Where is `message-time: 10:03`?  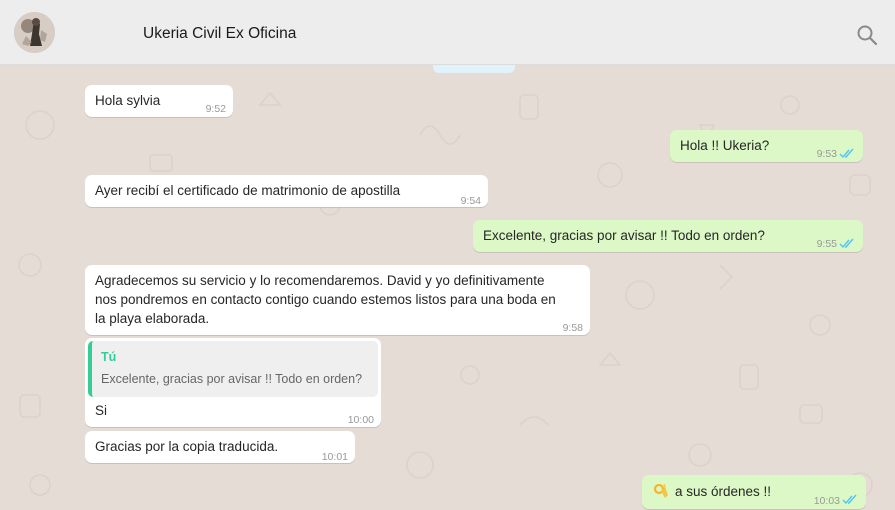
message-time: 10:03 is located at coordinates (826, 501).